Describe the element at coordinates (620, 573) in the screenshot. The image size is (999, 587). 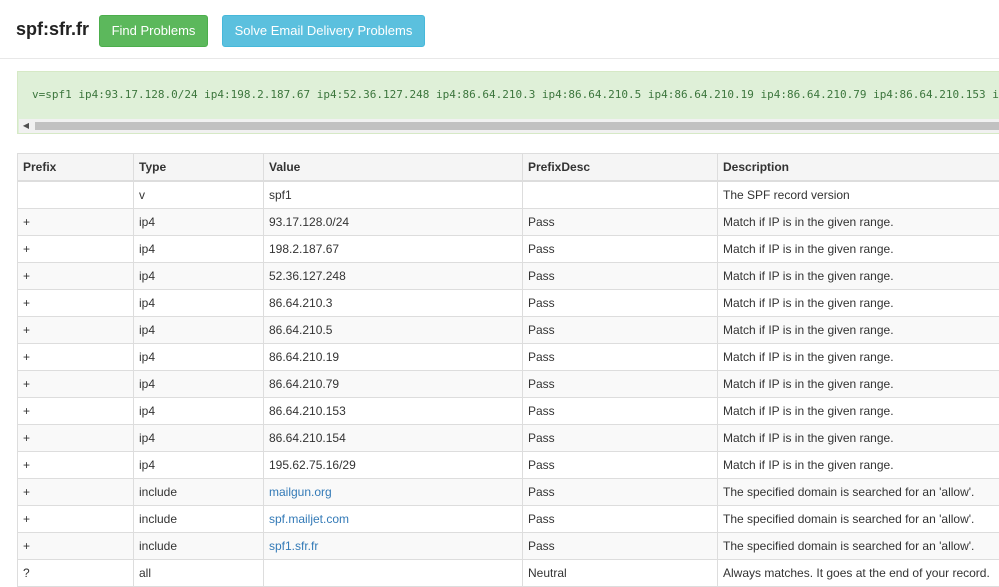
I see `cell-prefixdesc: Neutral` at that location.